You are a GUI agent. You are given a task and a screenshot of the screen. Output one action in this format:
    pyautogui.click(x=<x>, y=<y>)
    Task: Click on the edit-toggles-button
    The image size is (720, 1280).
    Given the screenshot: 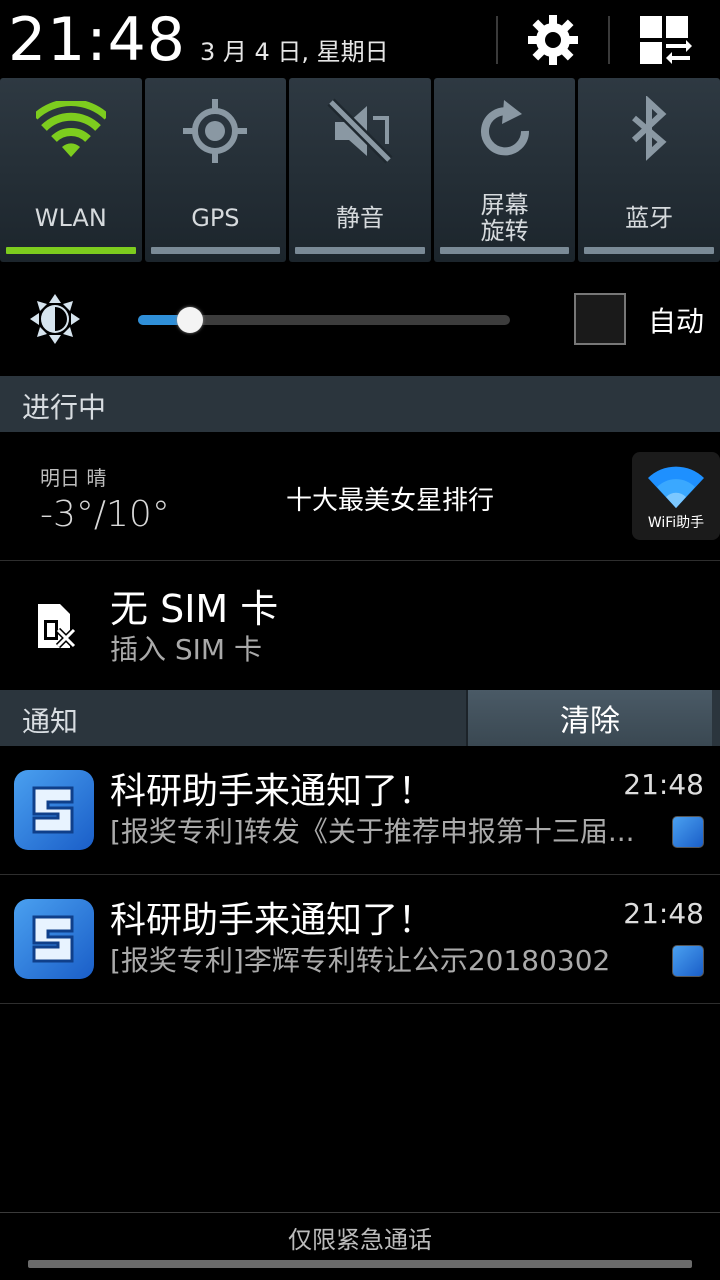 What is the action you would take?
    pyautogui.click(x=664, y=40)
    